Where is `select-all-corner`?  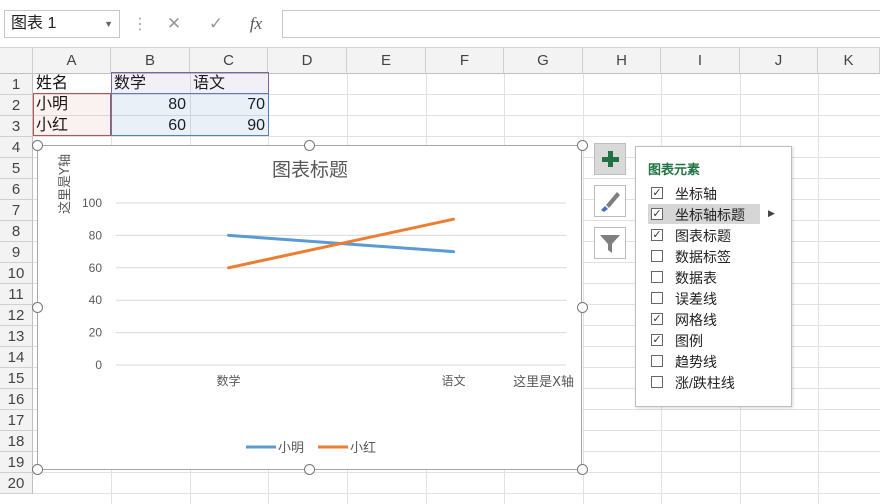 select-all-corner is located at coordinates (16, 61).